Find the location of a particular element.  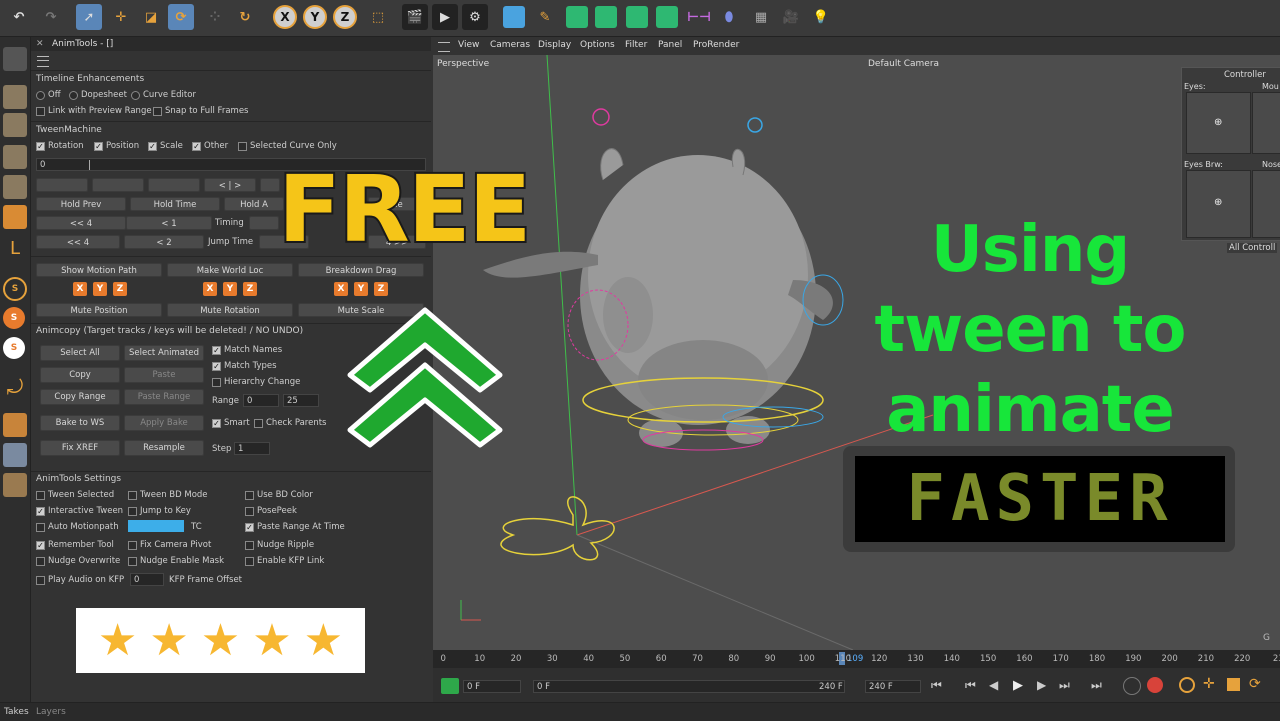

subdivision-icon is located at coordinates (577, 17).